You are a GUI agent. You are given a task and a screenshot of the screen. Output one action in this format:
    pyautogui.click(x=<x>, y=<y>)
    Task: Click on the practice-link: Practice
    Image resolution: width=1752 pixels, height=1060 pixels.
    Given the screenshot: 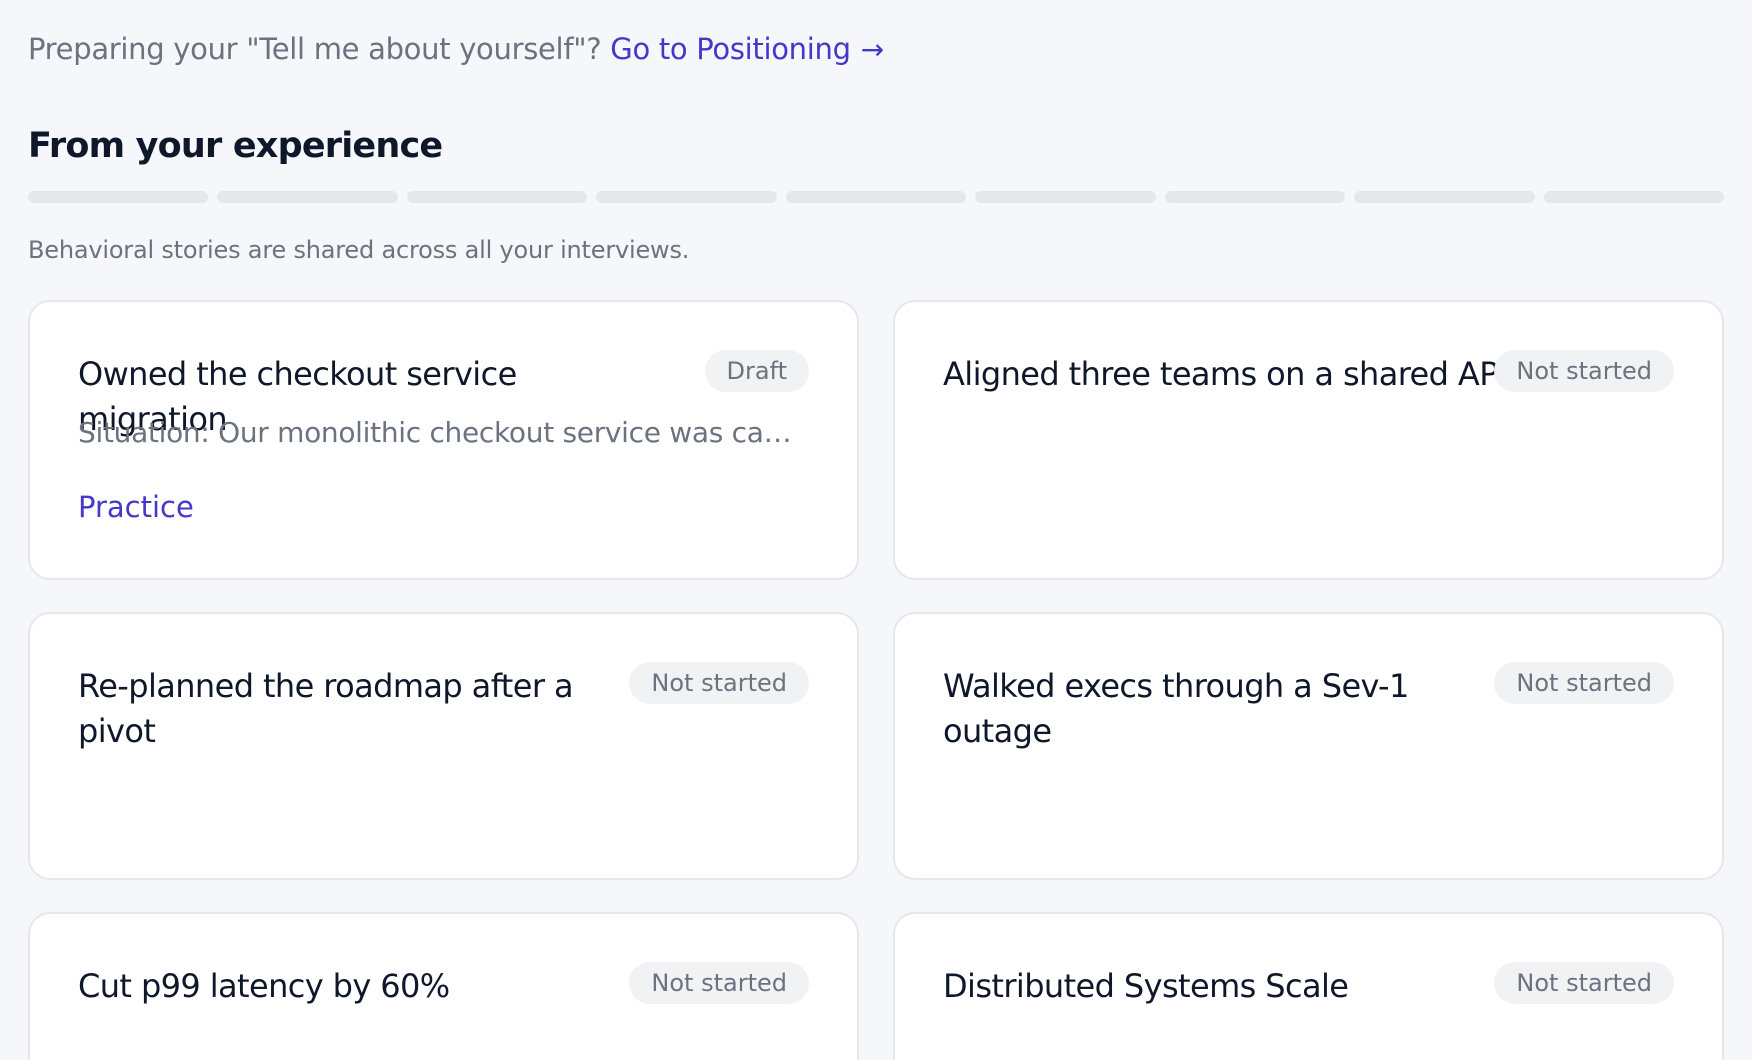 What is the action you would take?
    pyautogui.click(x=136, y=507)
    